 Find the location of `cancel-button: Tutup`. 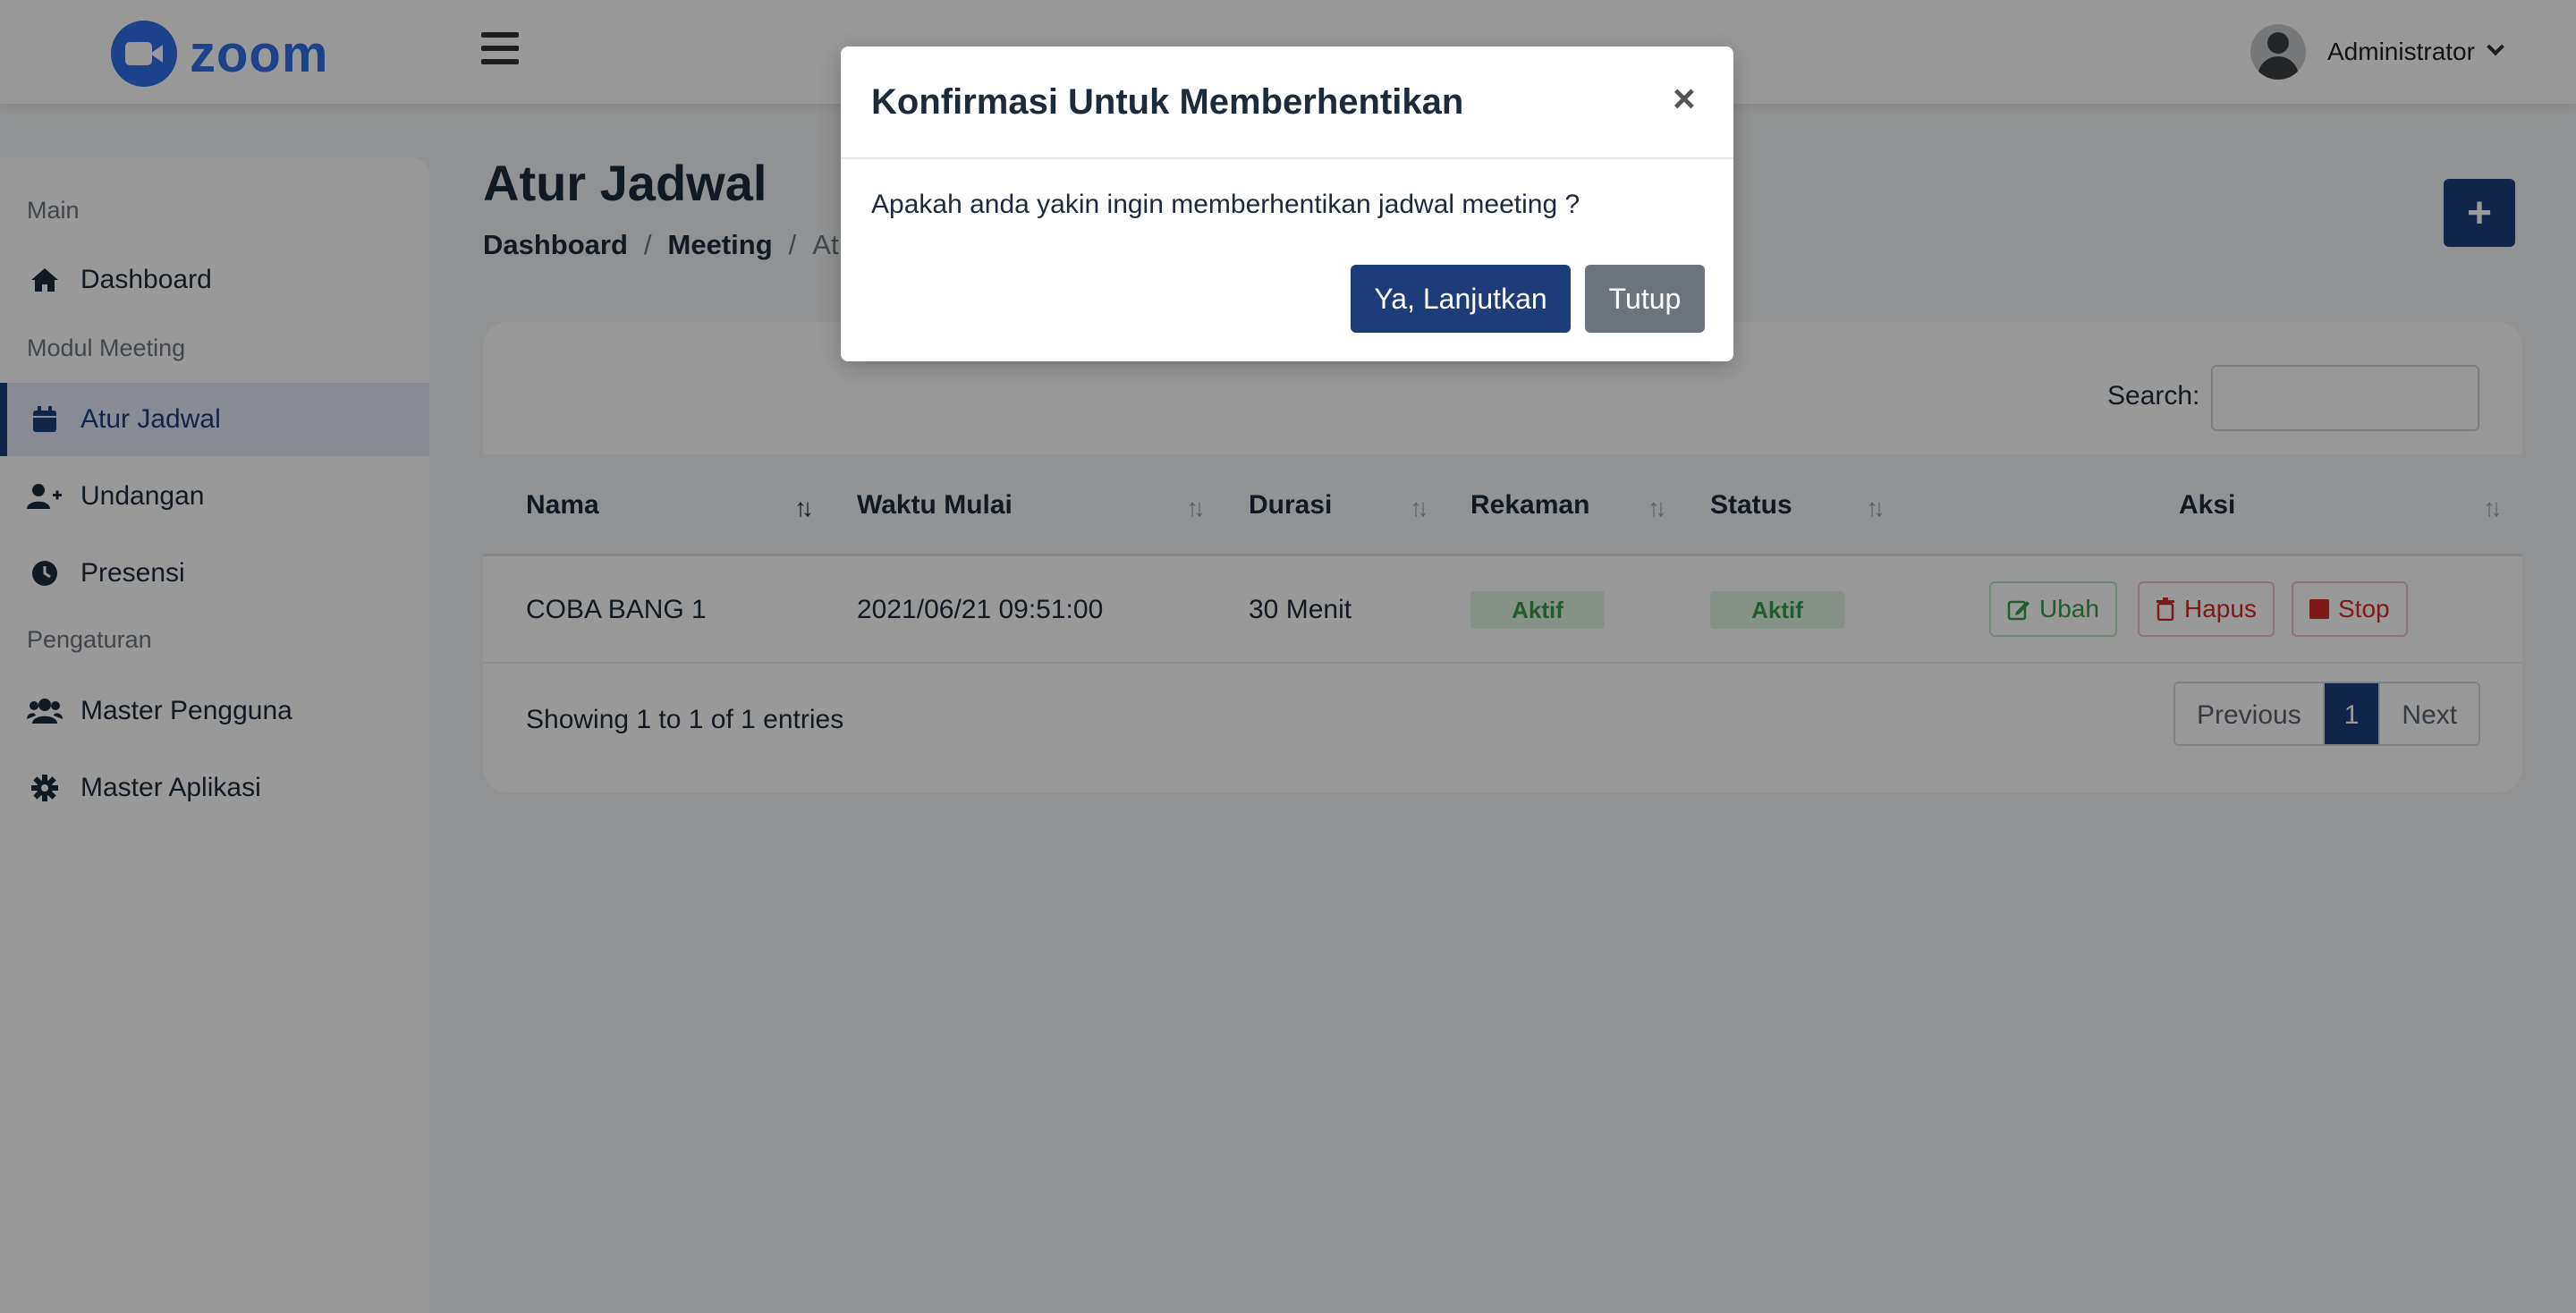

cancel-button: Tutup is located at coordinates (1645, 299).